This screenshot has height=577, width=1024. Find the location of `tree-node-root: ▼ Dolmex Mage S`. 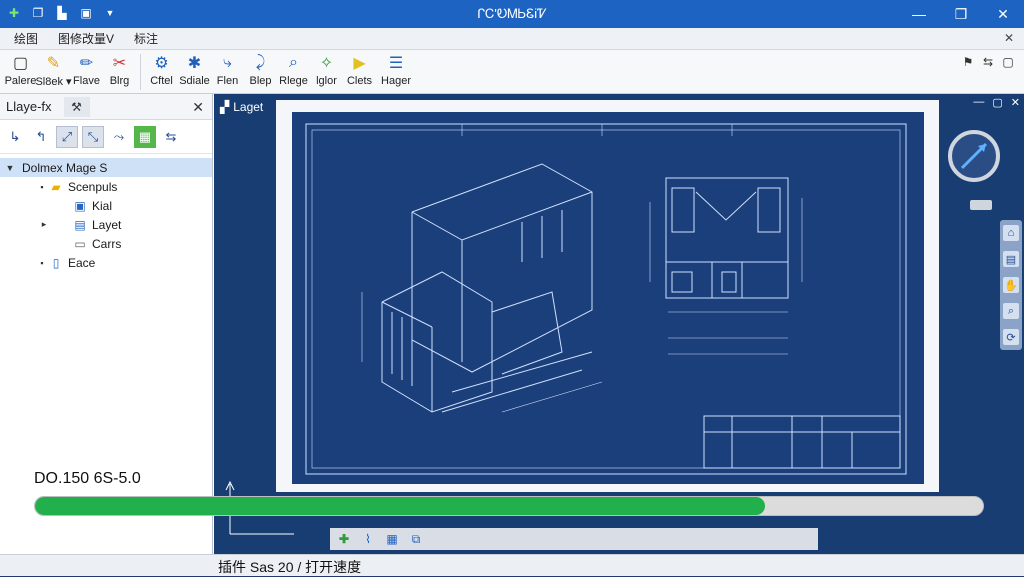

tree-node-root: ▼ Dolmex Mage S is located at coordinates (106, 167).